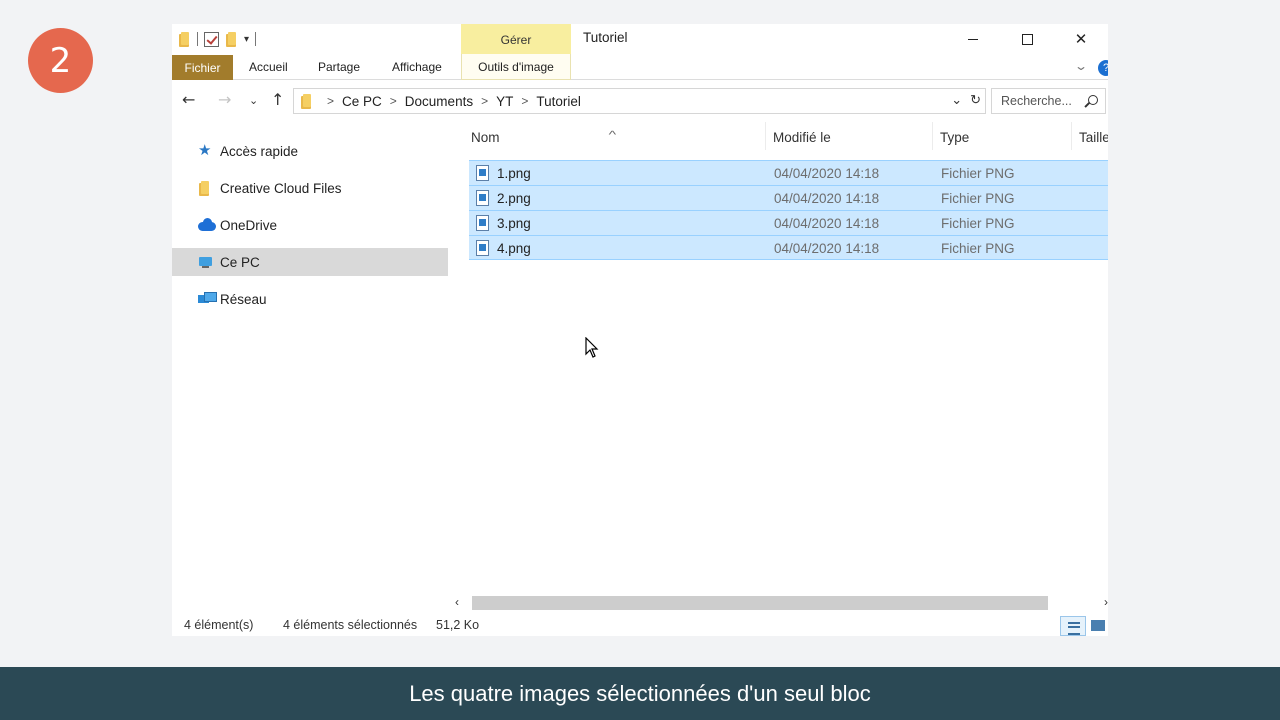  What do you see at coordinates (1106, 602) in the screenshot?
I see `scroll-right-icon: ›` at bounding box center [1106, 602].